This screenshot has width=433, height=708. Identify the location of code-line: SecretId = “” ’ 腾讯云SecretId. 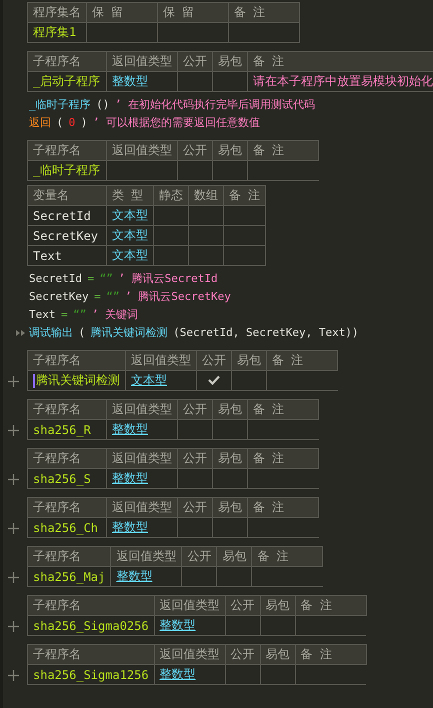
(124, 279).